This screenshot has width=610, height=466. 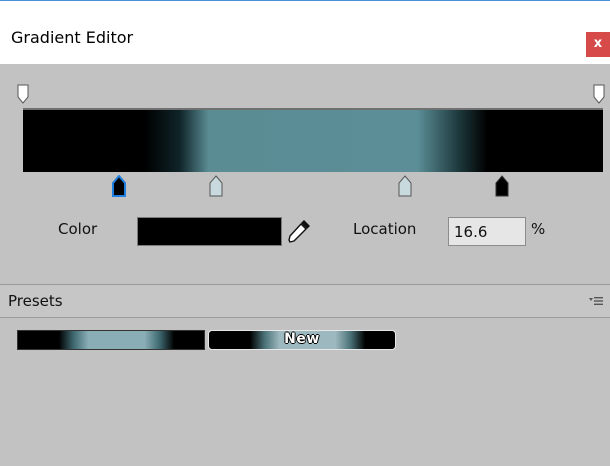 I want to click on location-label: Location, so click(x=385, y=229).